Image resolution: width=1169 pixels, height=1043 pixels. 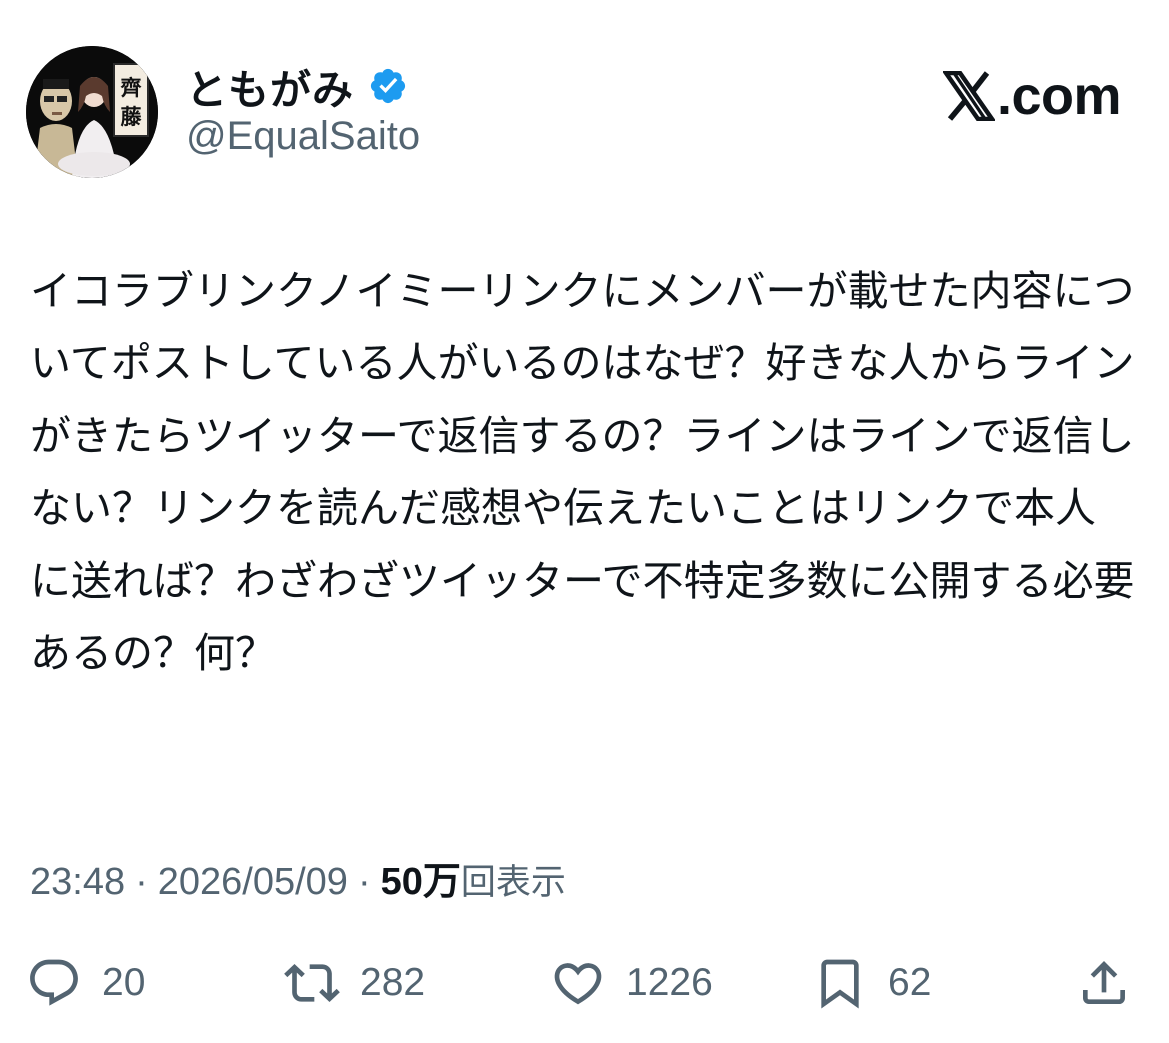 I want to click on author-name-row: ともがみ, so click(x=297, y=86).